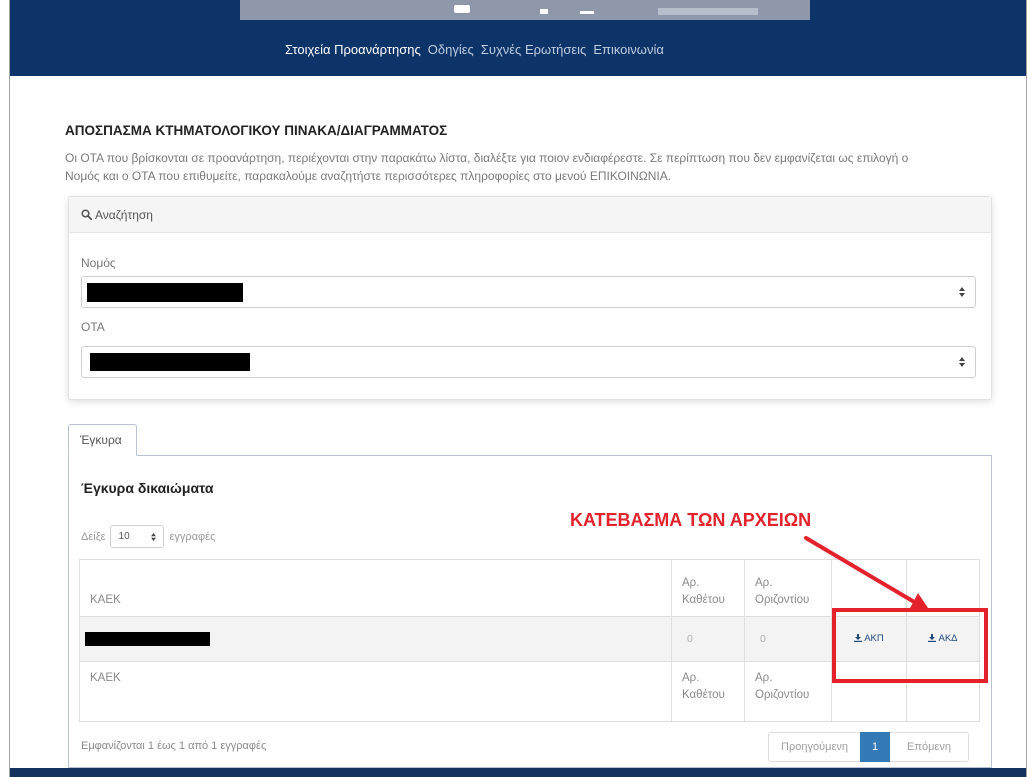 Image resolution: width=1034 pixels, height=777 pixels. I want to click on column-footer-download-akd, so click(943, 691).